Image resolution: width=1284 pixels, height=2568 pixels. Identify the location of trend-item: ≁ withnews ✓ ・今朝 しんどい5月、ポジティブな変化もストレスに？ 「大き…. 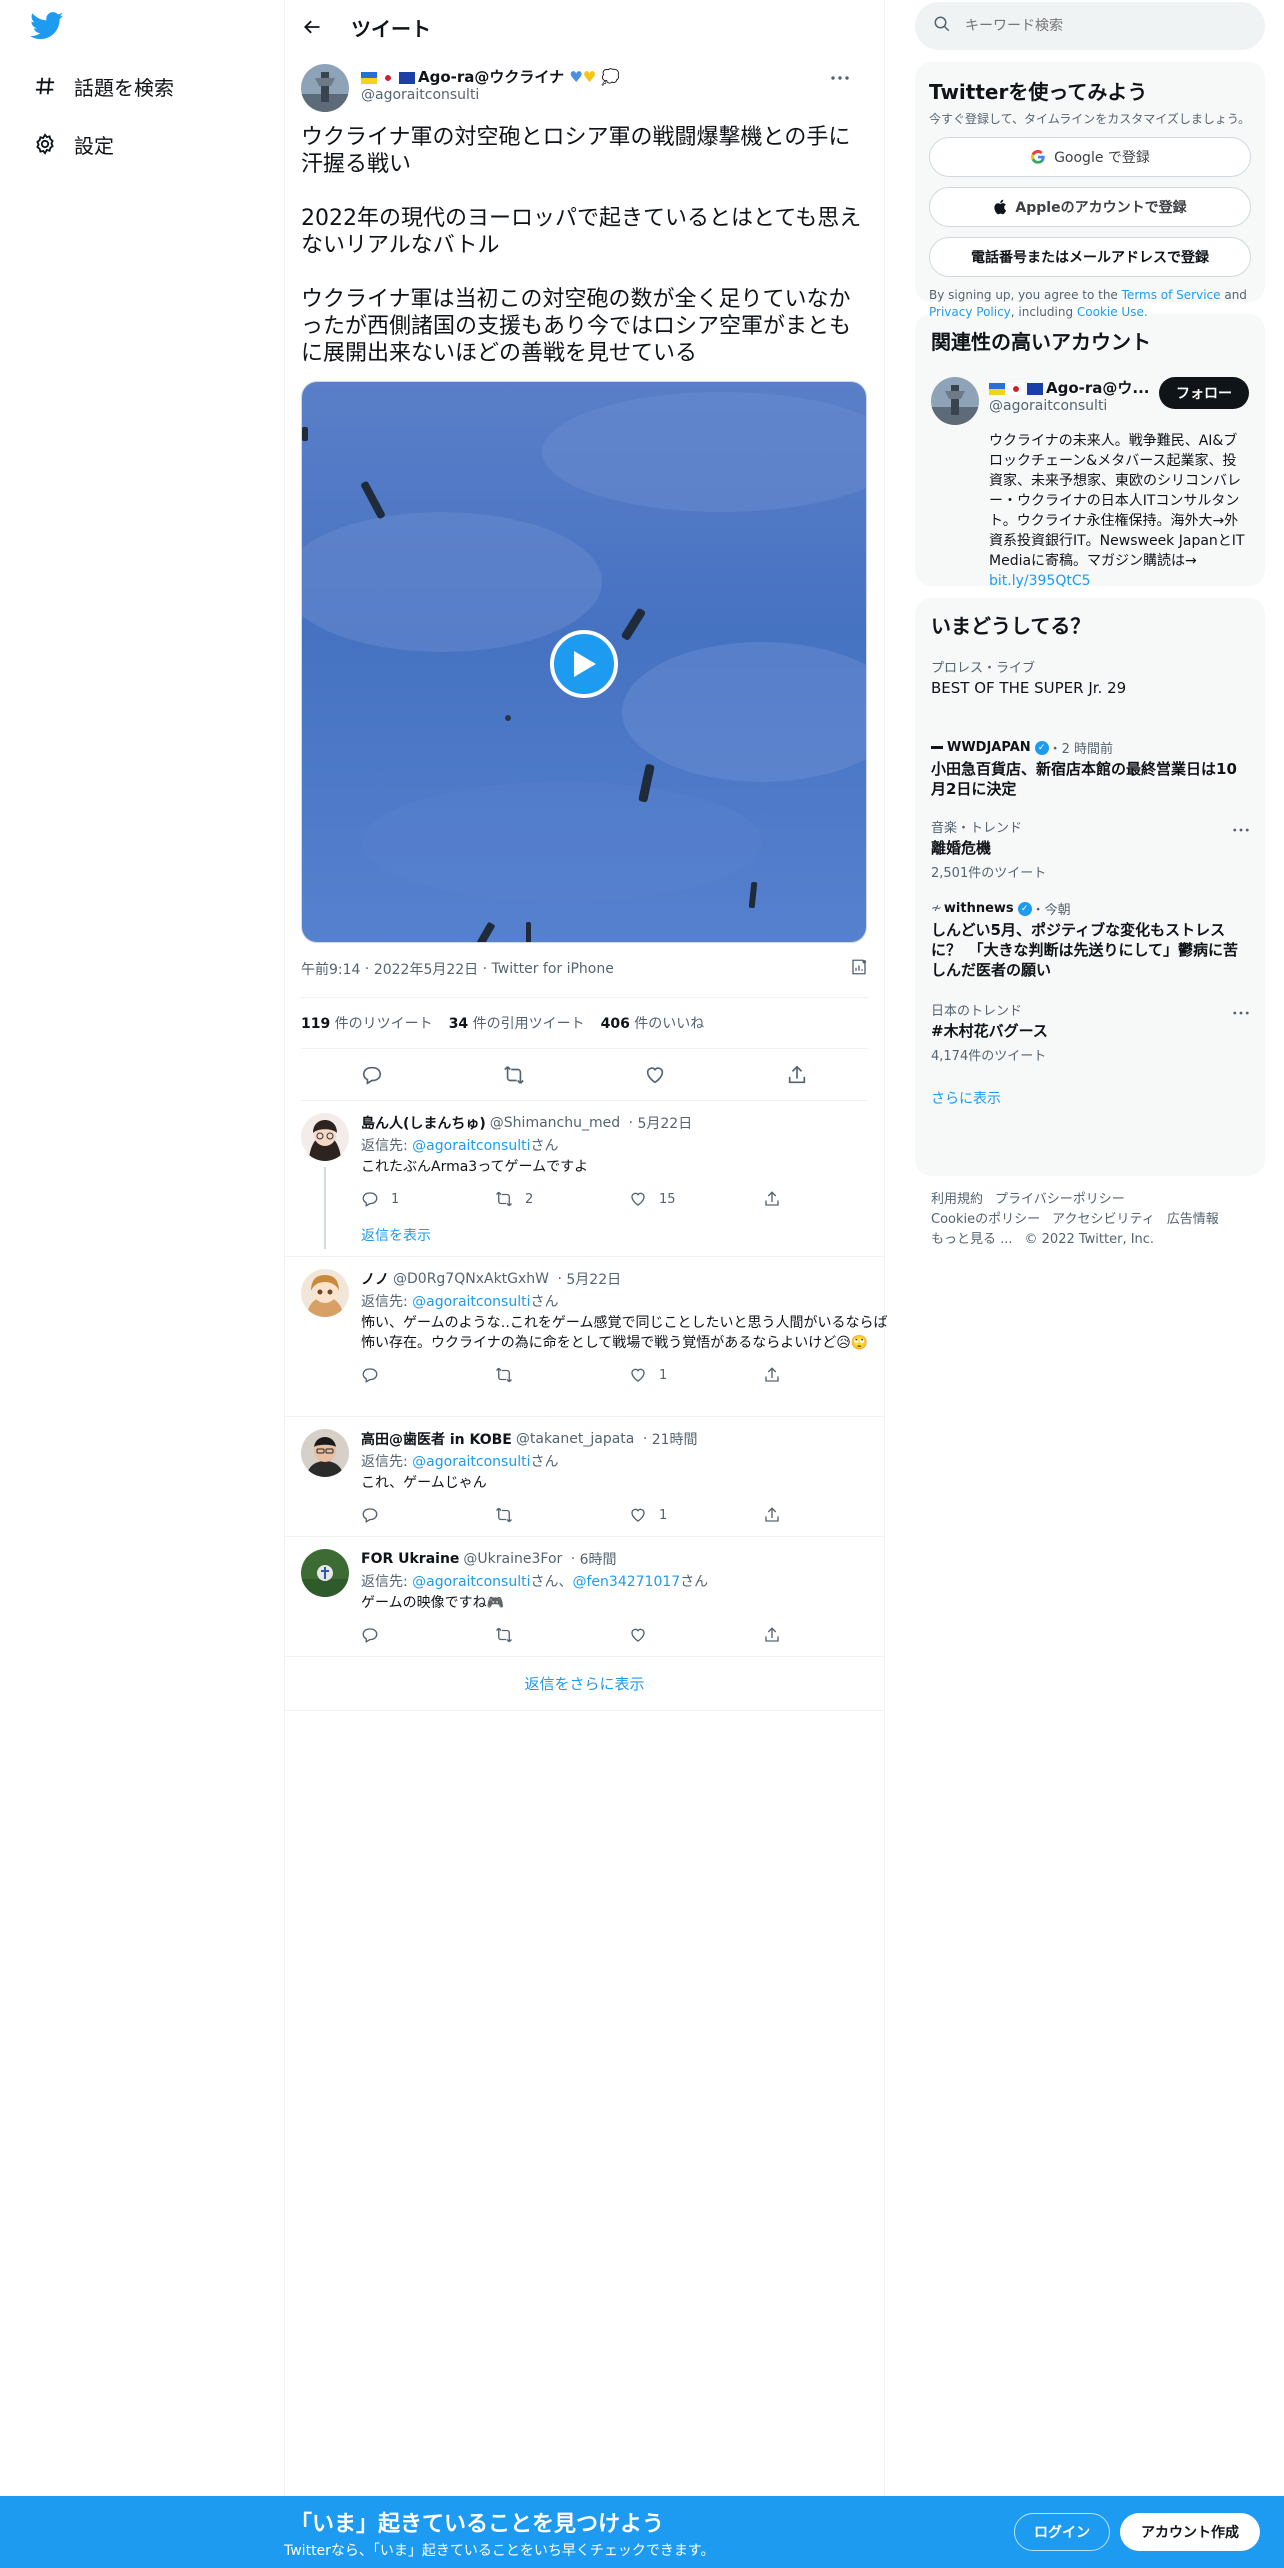
(1090, 939).